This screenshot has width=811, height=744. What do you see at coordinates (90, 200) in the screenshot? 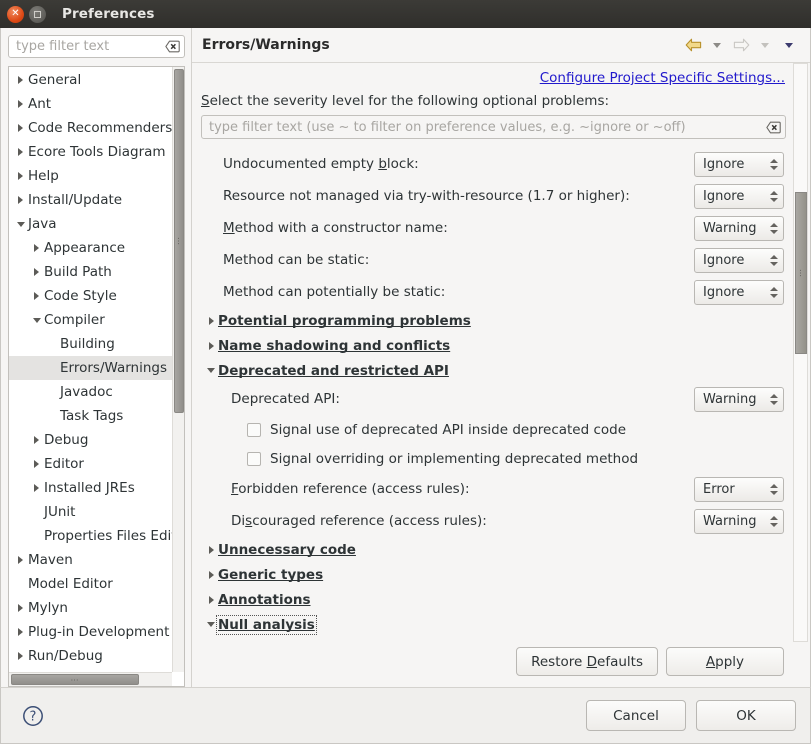
I see `sidebar-item-install-update: Install/Update` at bounding box center [90, 200].